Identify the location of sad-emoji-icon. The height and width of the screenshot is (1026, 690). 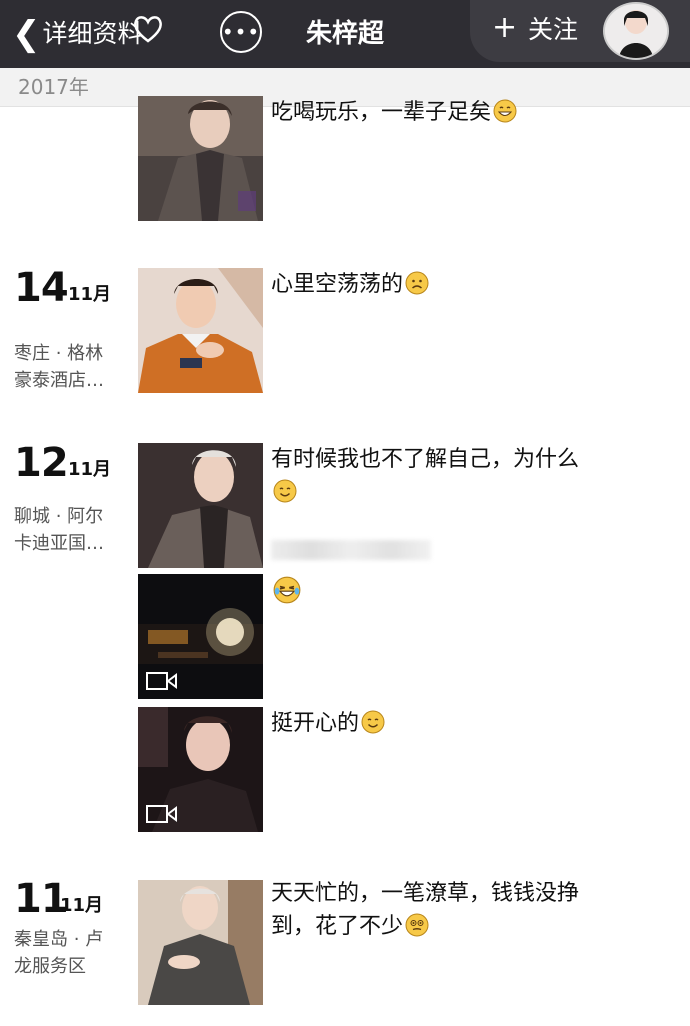
(417, 283).